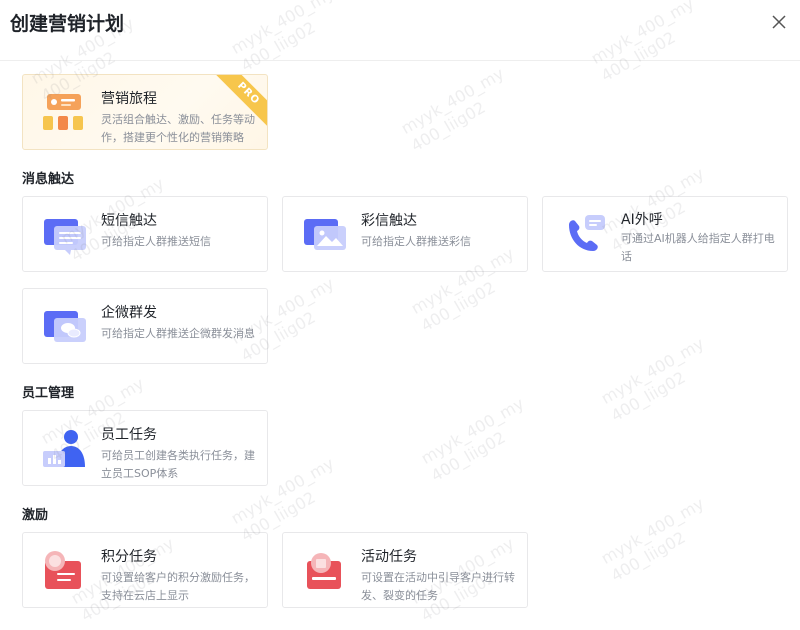  What do you see at coordinates (145, 234) in the screenshot?
I see `card-sms: 短信触达 可给指定人群推送短信` at bounding box center [145, 234].